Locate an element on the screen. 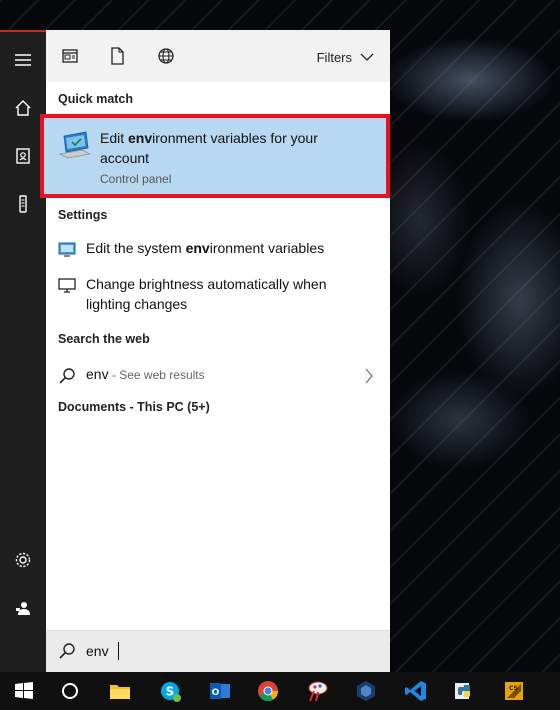 Image resolution: width=560 pixels, height=710 pixels. search-box is located at coordinates (218, 651).